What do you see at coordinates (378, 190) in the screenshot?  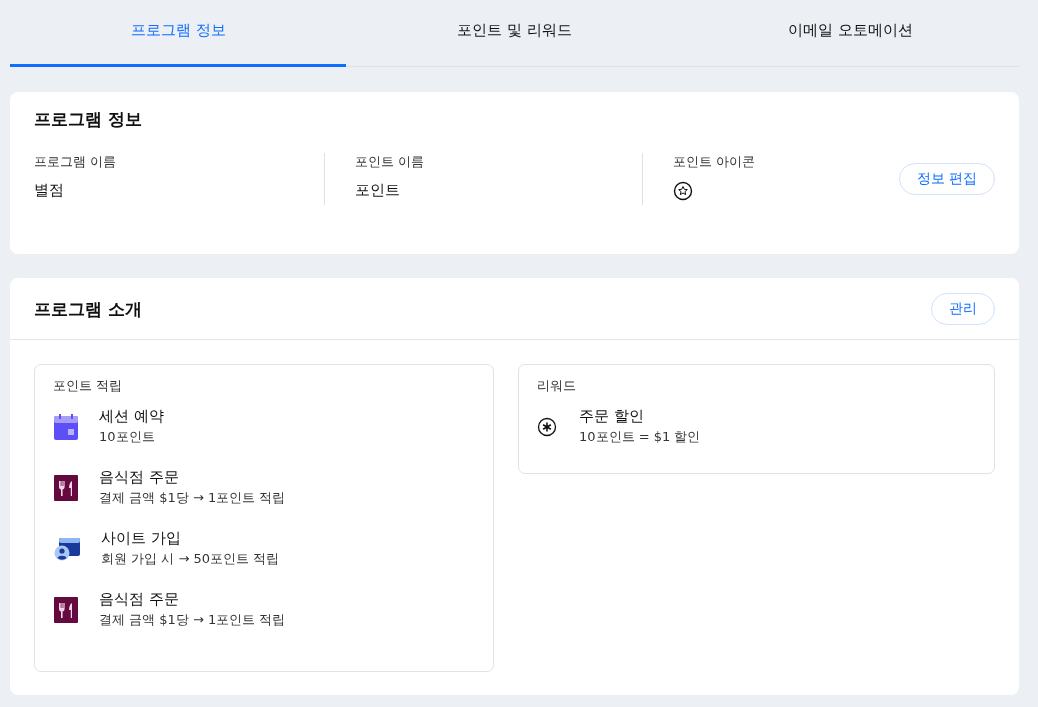 I see `field-value: 포인트` at bounding box center [378, 190].